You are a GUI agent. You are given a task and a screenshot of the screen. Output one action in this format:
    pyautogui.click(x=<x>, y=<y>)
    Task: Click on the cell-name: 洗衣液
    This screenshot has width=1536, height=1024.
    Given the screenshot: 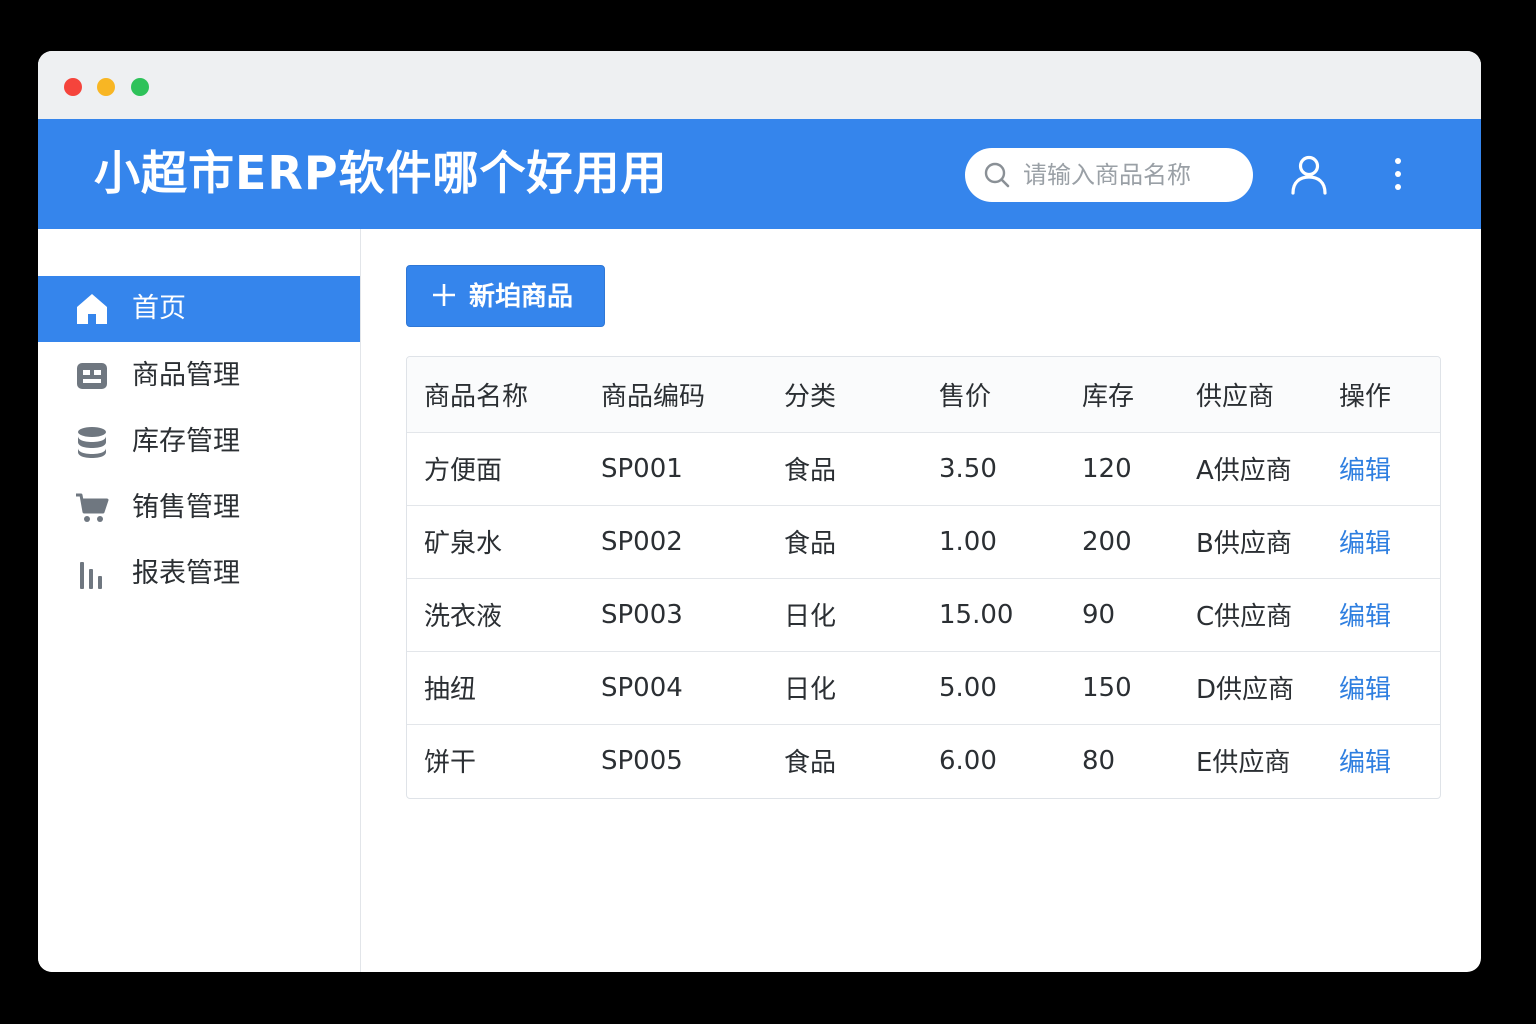 What is the action you would take?
    pyautogui.click(x=463, y=617)
    